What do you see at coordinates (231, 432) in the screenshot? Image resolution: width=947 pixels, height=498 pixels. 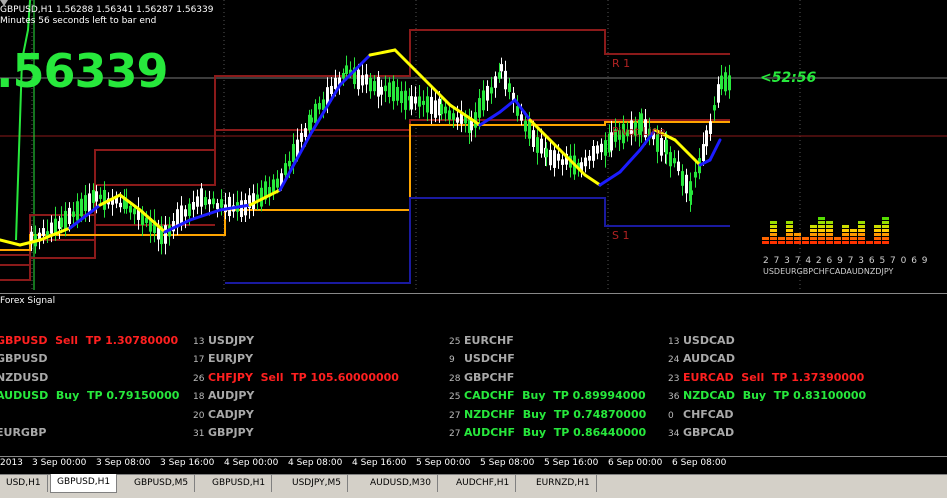 I see `signal-symbol: GBPJPY` at bounding box center [231, 432].